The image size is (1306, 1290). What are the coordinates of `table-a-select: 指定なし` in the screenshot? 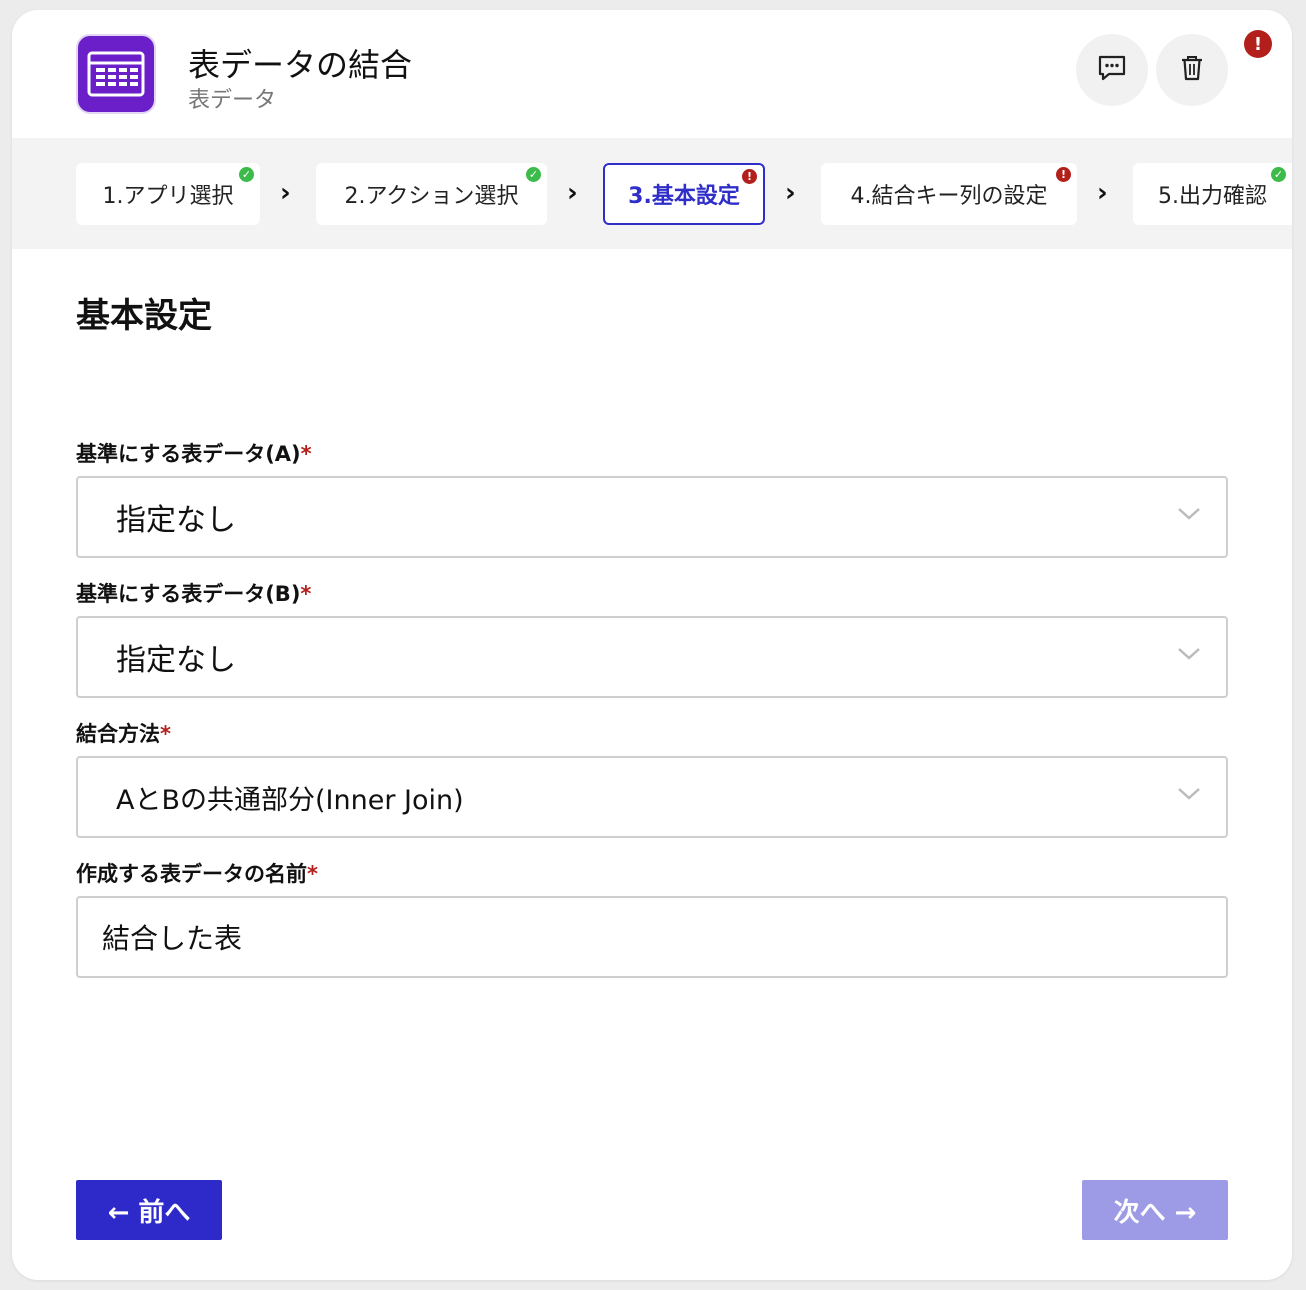 It's located at (652, 517).